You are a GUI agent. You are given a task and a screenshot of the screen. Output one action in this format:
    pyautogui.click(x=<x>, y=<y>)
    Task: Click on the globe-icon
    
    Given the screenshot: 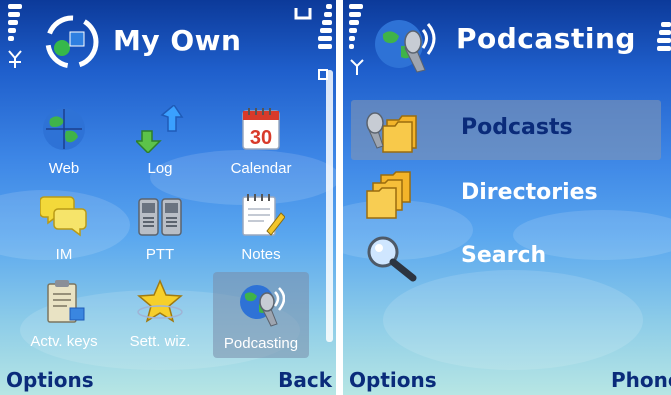 What is the action you would take?
    pyautogui.click(x=64, y=129)
    